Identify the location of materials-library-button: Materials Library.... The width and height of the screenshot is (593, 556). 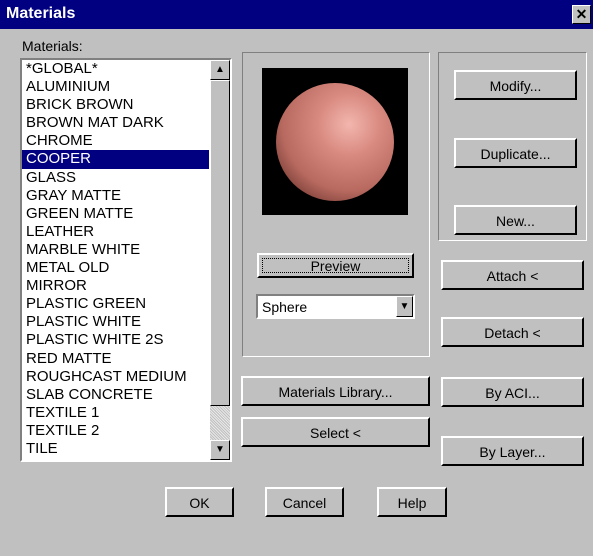
(335, 391).